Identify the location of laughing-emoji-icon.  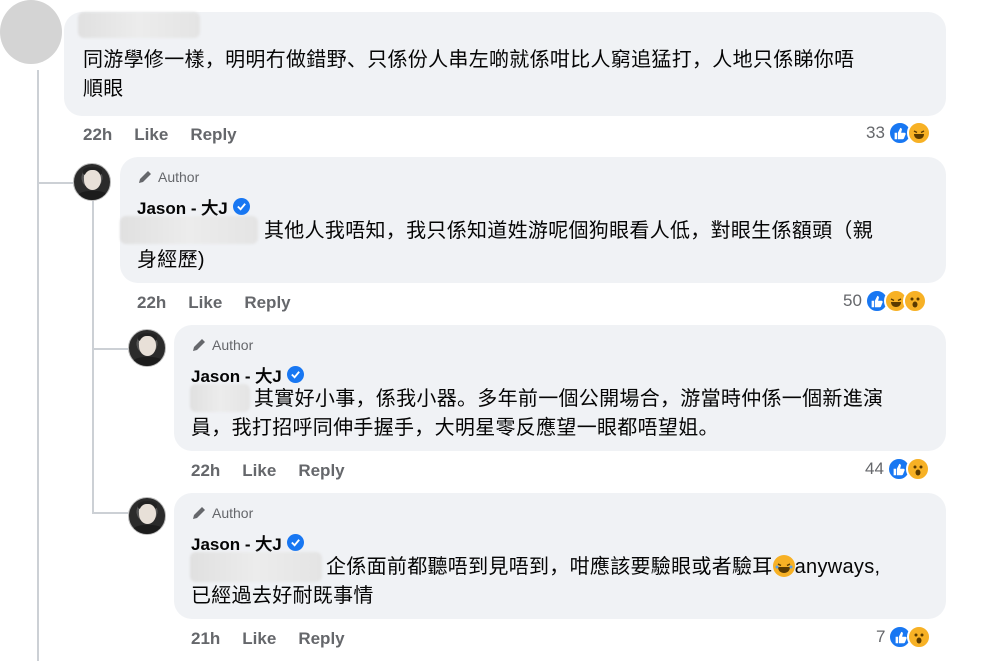
(783, 566).